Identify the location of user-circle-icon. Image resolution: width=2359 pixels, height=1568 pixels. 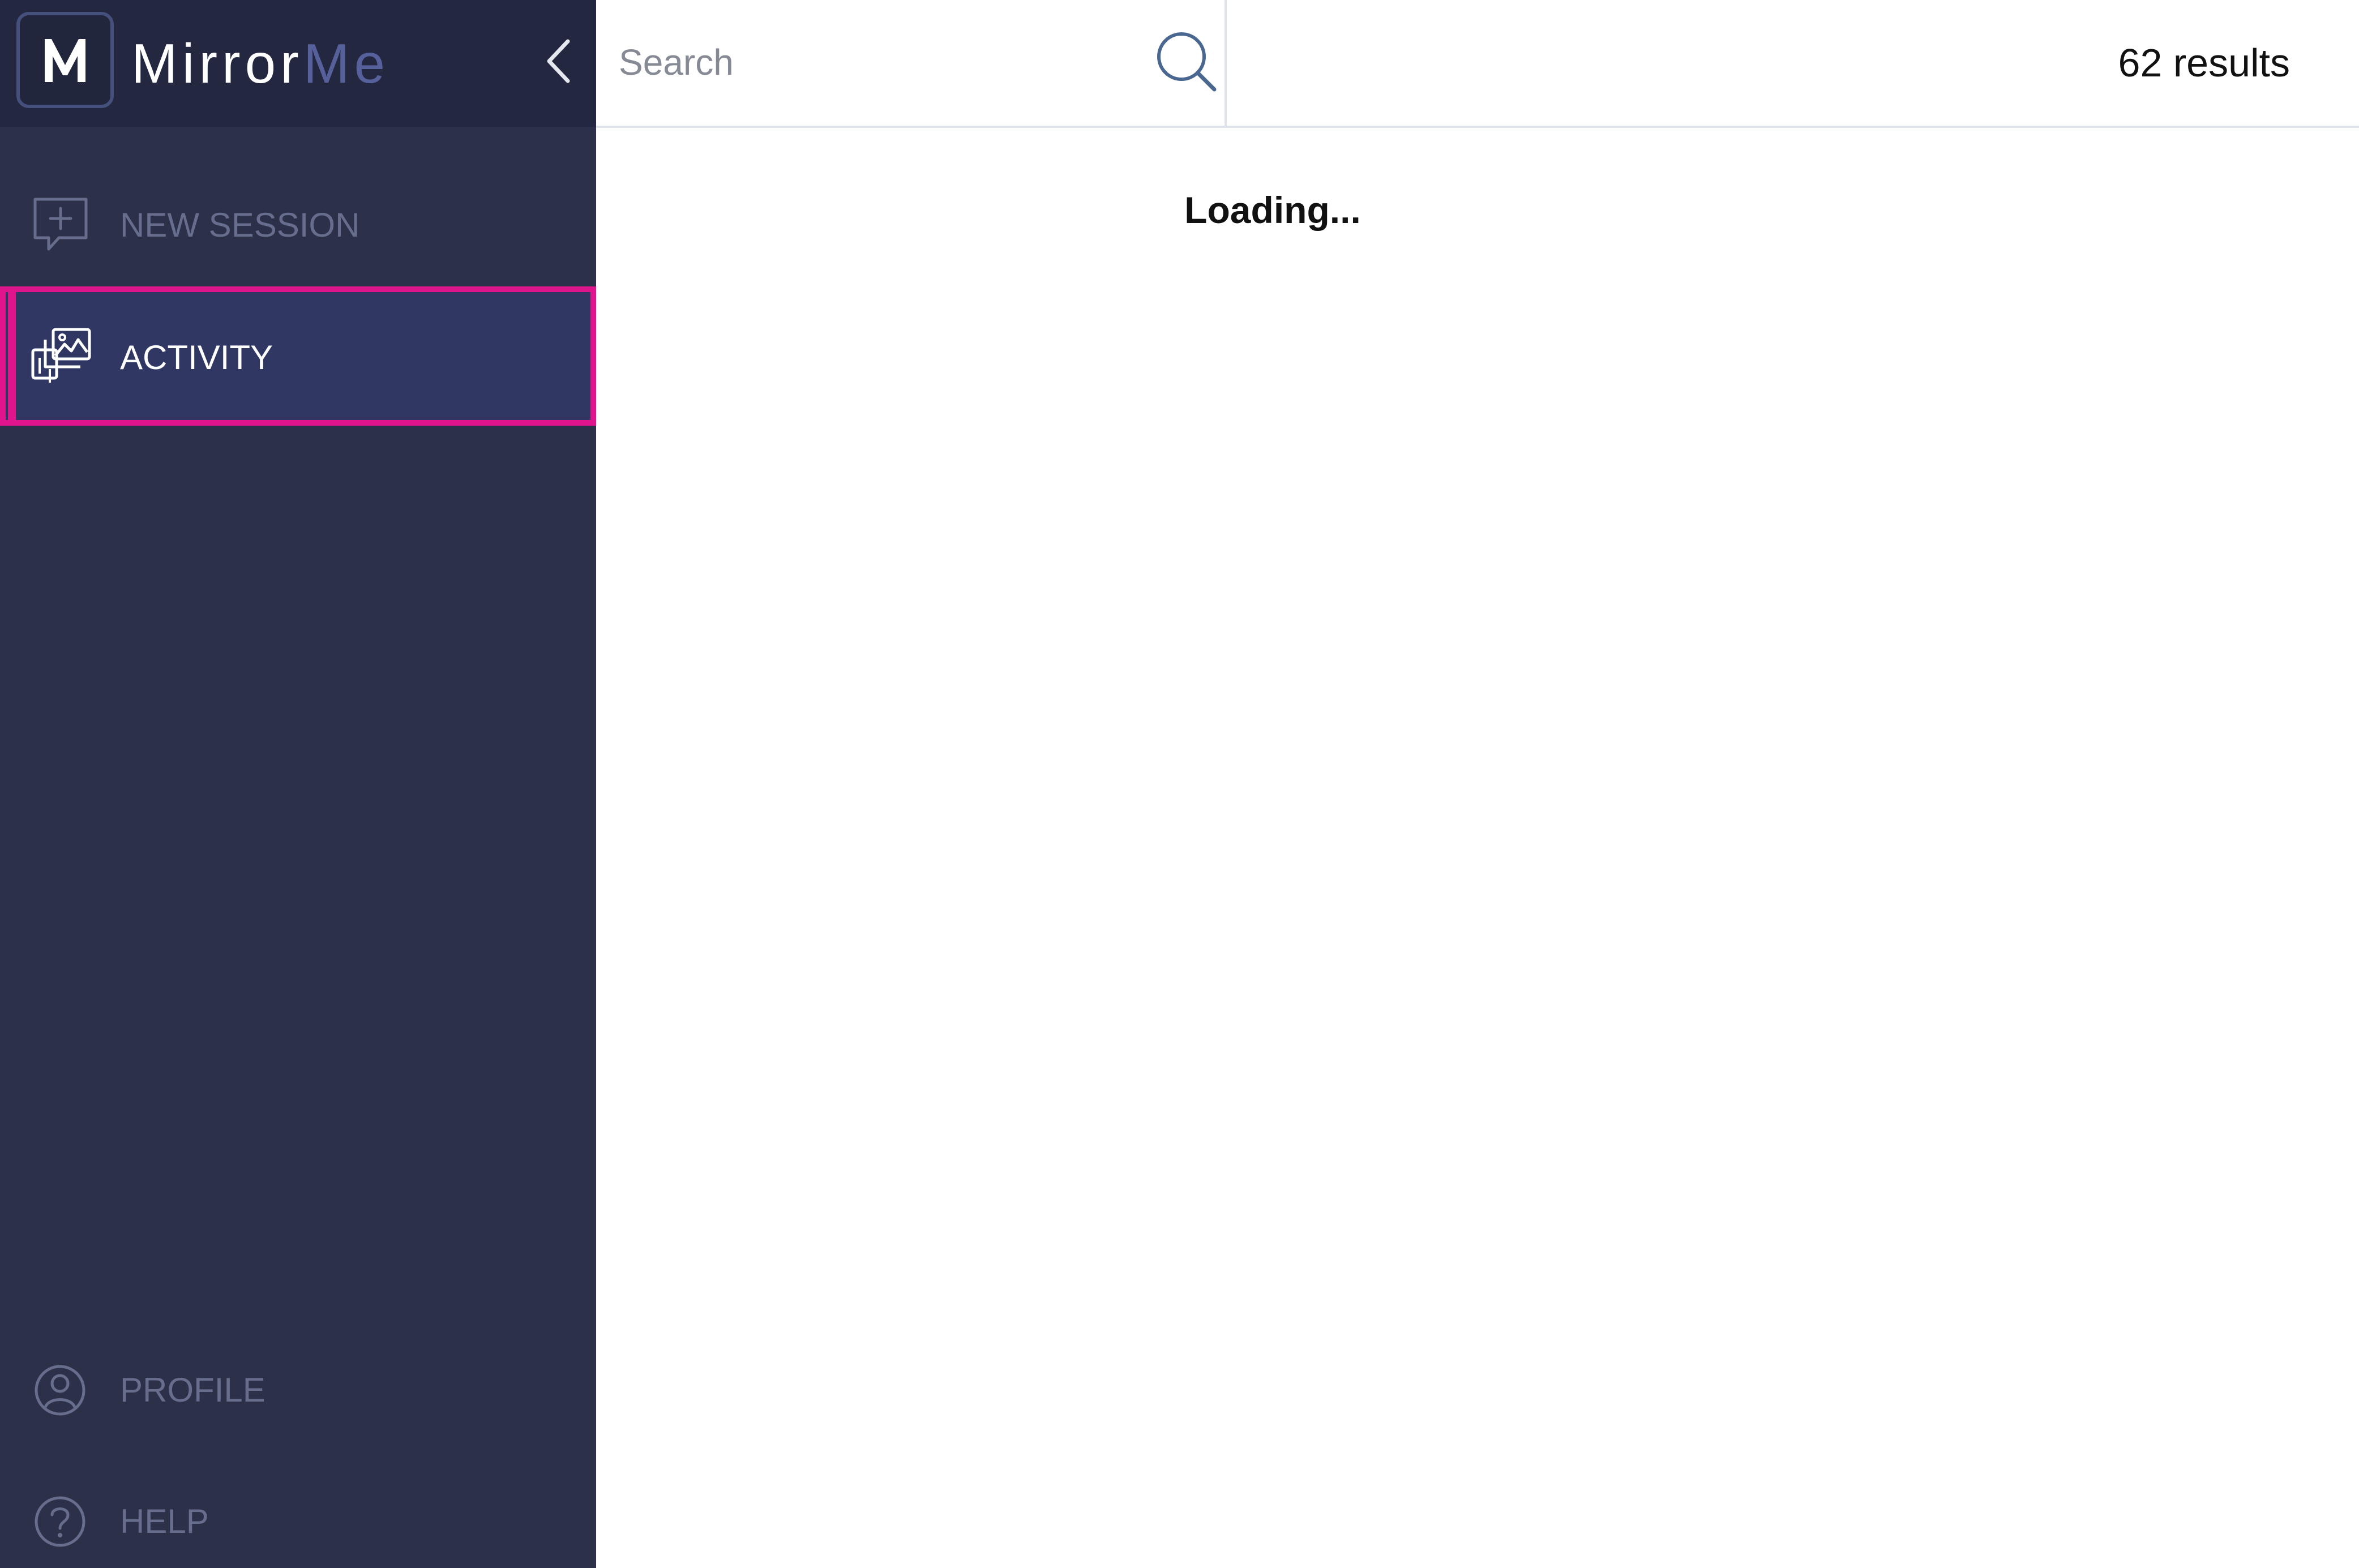
(60, 1390).